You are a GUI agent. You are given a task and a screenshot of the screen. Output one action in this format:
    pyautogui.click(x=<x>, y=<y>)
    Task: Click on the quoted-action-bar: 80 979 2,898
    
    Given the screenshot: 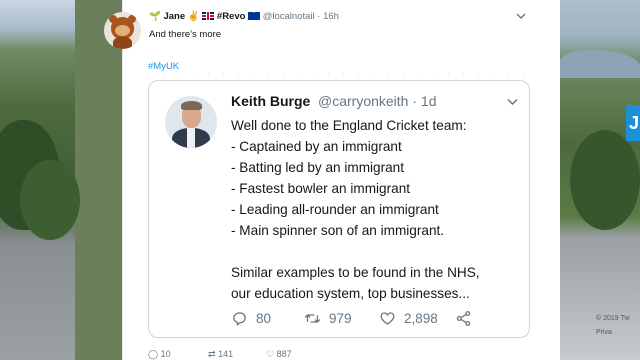 What is the action you would take?
    pyautogui.click(x=376, y=320)
    